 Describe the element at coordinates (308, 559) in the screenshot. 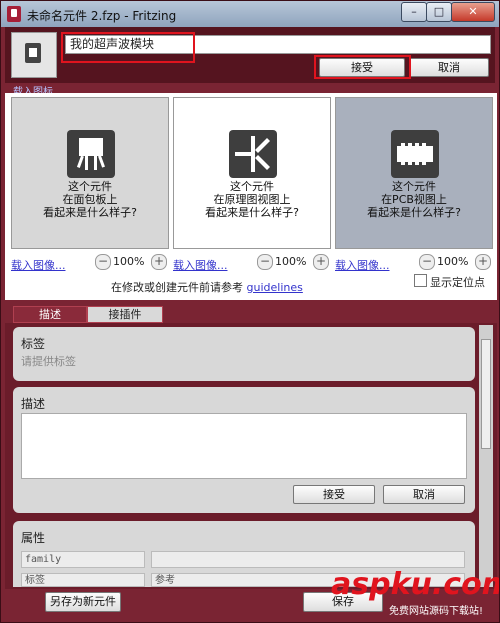

I see `property-value-family` at that location.